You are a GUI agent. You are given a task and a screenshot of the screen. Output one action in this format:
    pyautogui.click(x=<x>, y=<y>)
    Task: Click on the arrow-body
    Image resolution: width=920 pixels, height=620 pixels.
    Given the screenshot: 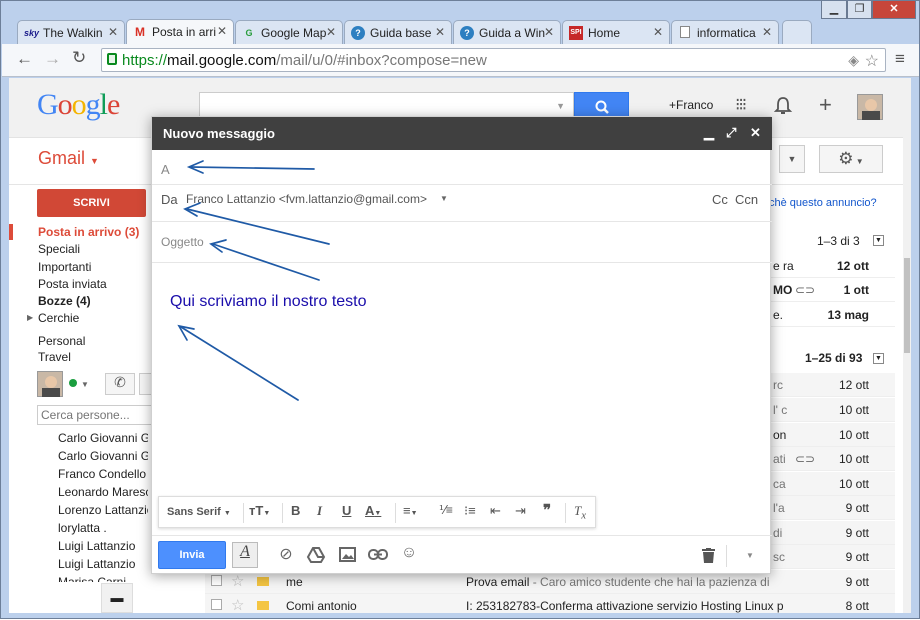 What is the action you would take?
    pyautogui.click(x=239, y=363)
    